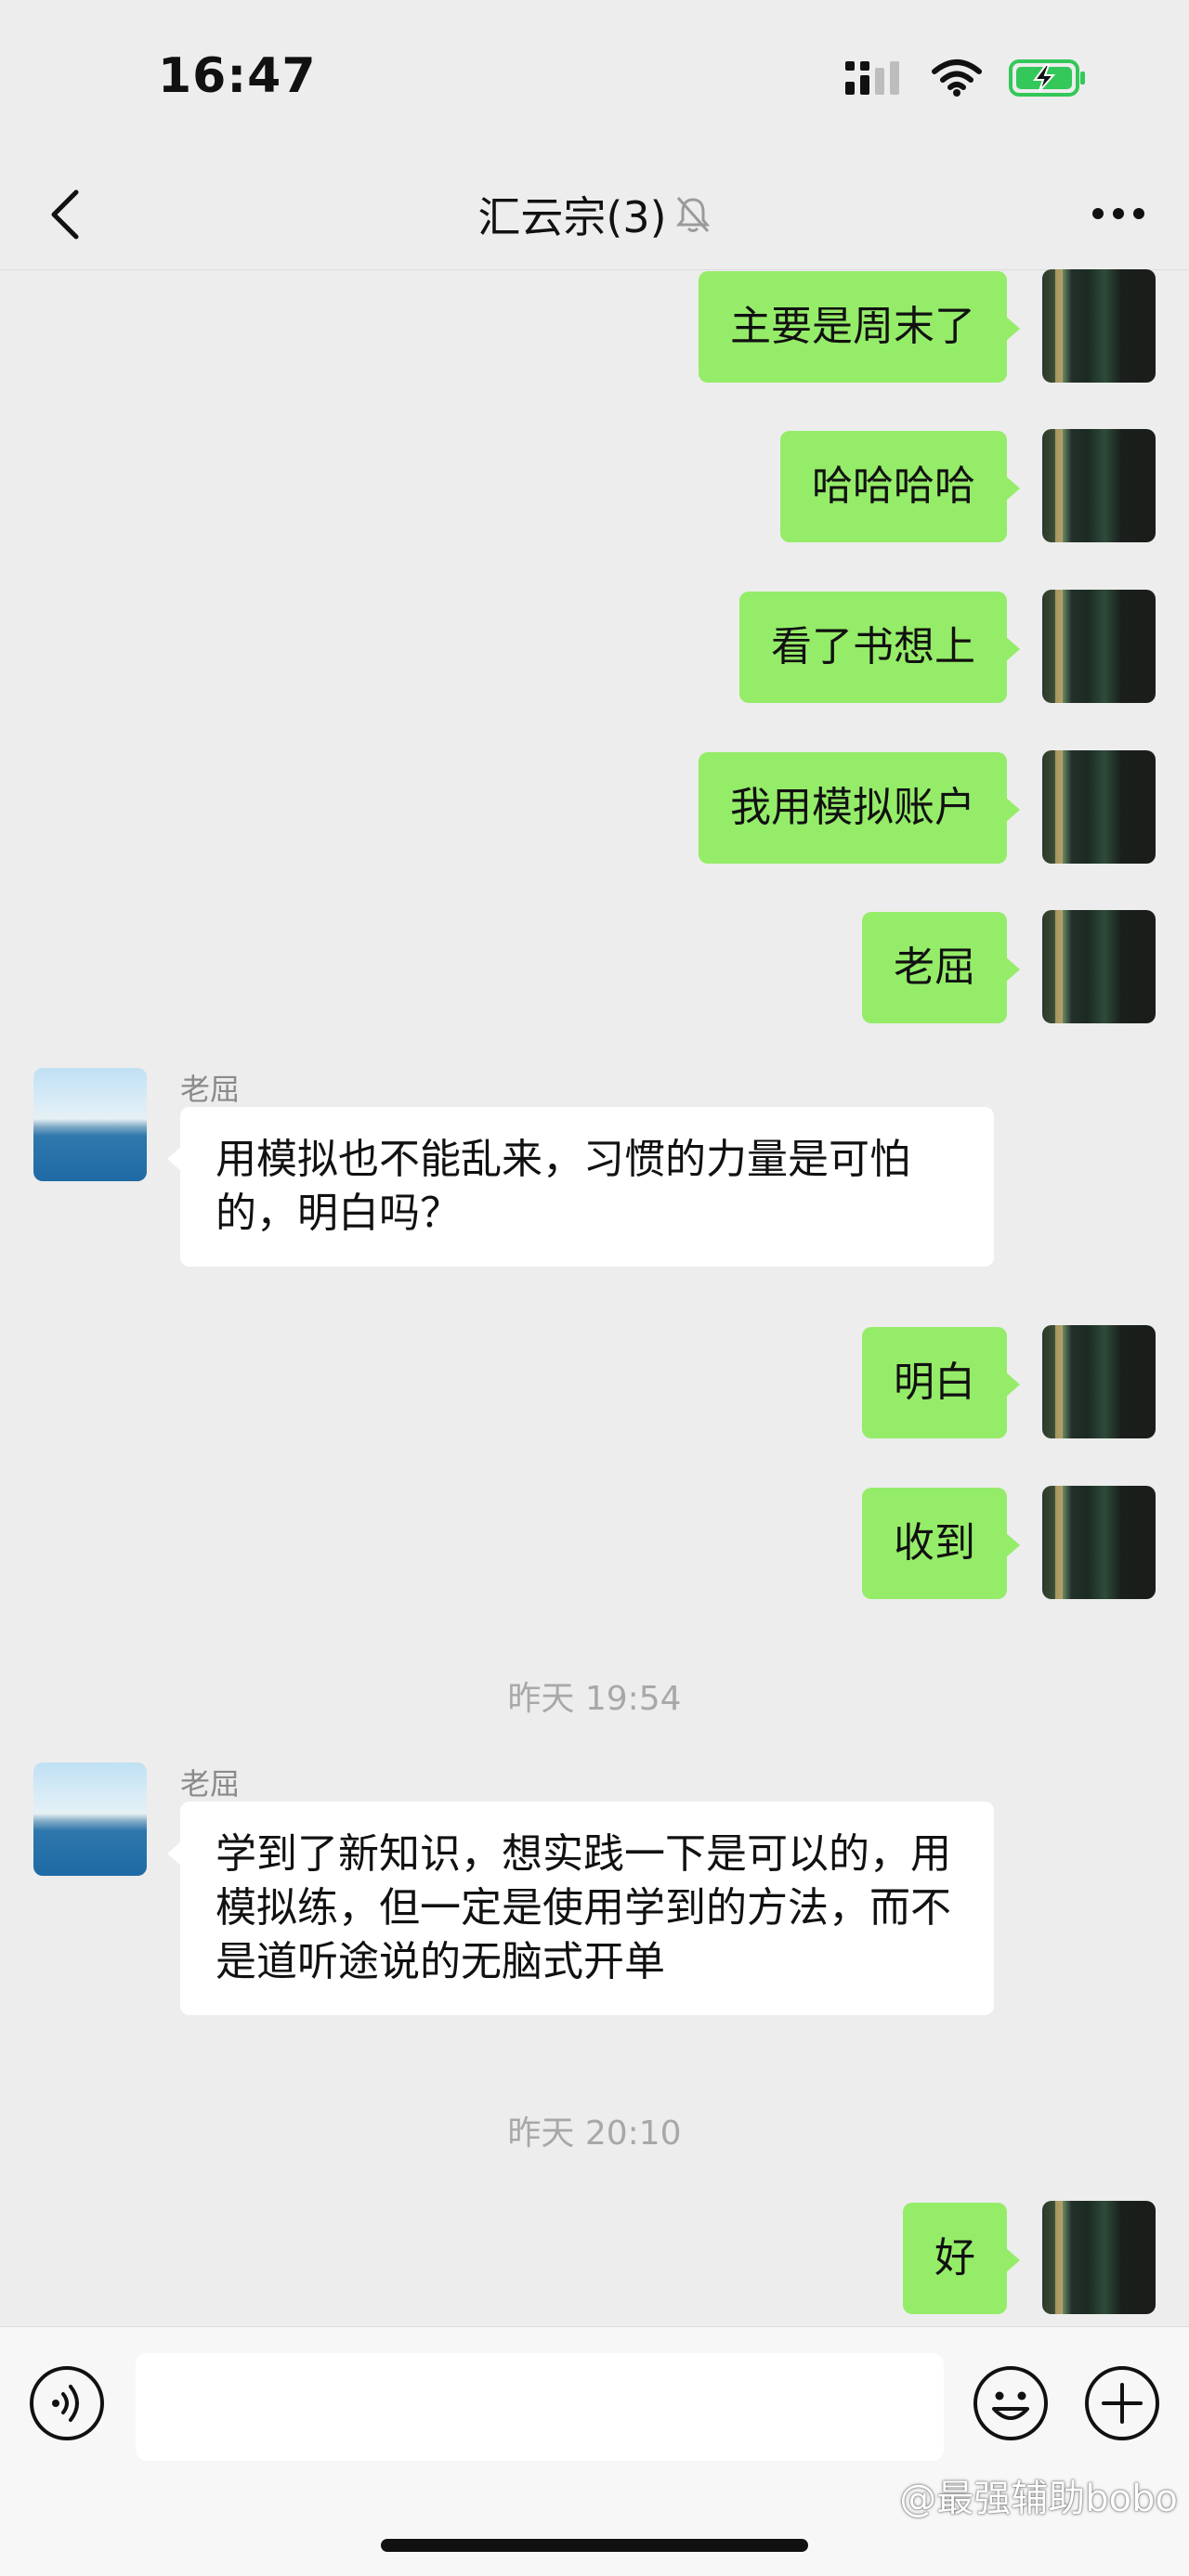 This screenshot has width=1189, height=2576. I want to click on status-bar: 16:47, so click(594, 79).